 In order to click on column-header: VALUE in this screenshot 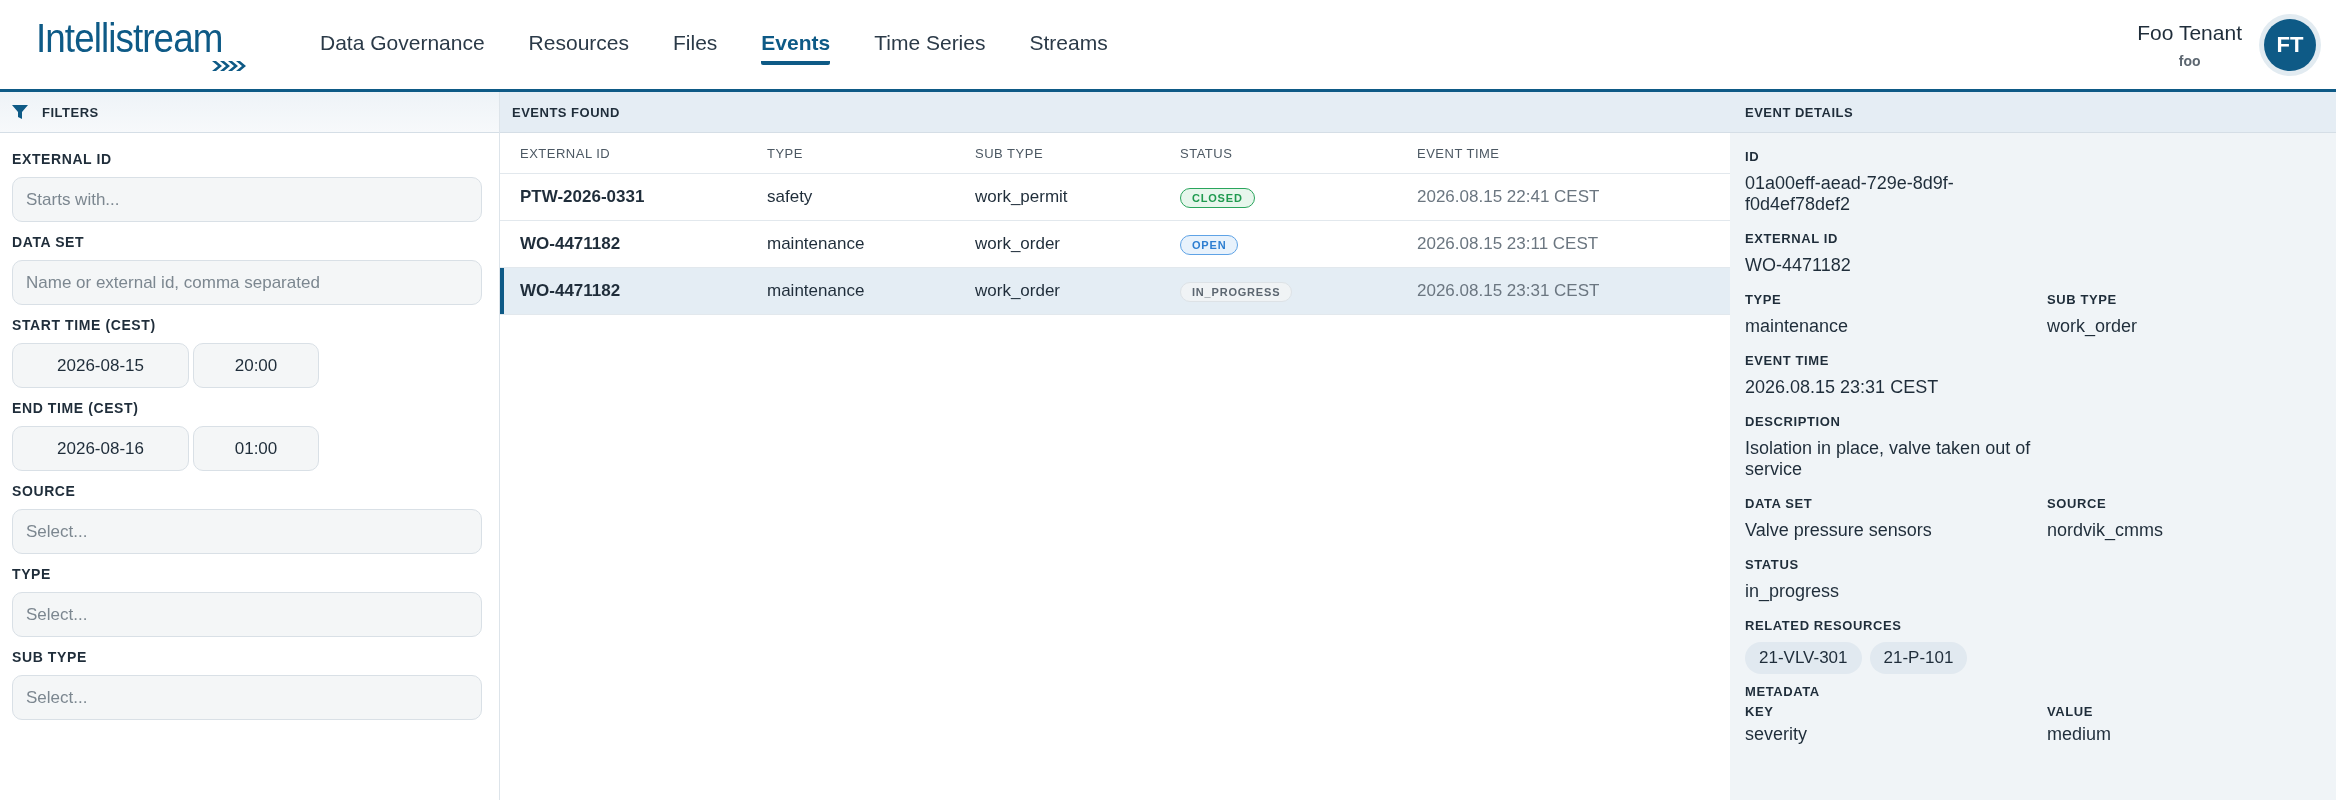, I will do `click(2071, 711)`.